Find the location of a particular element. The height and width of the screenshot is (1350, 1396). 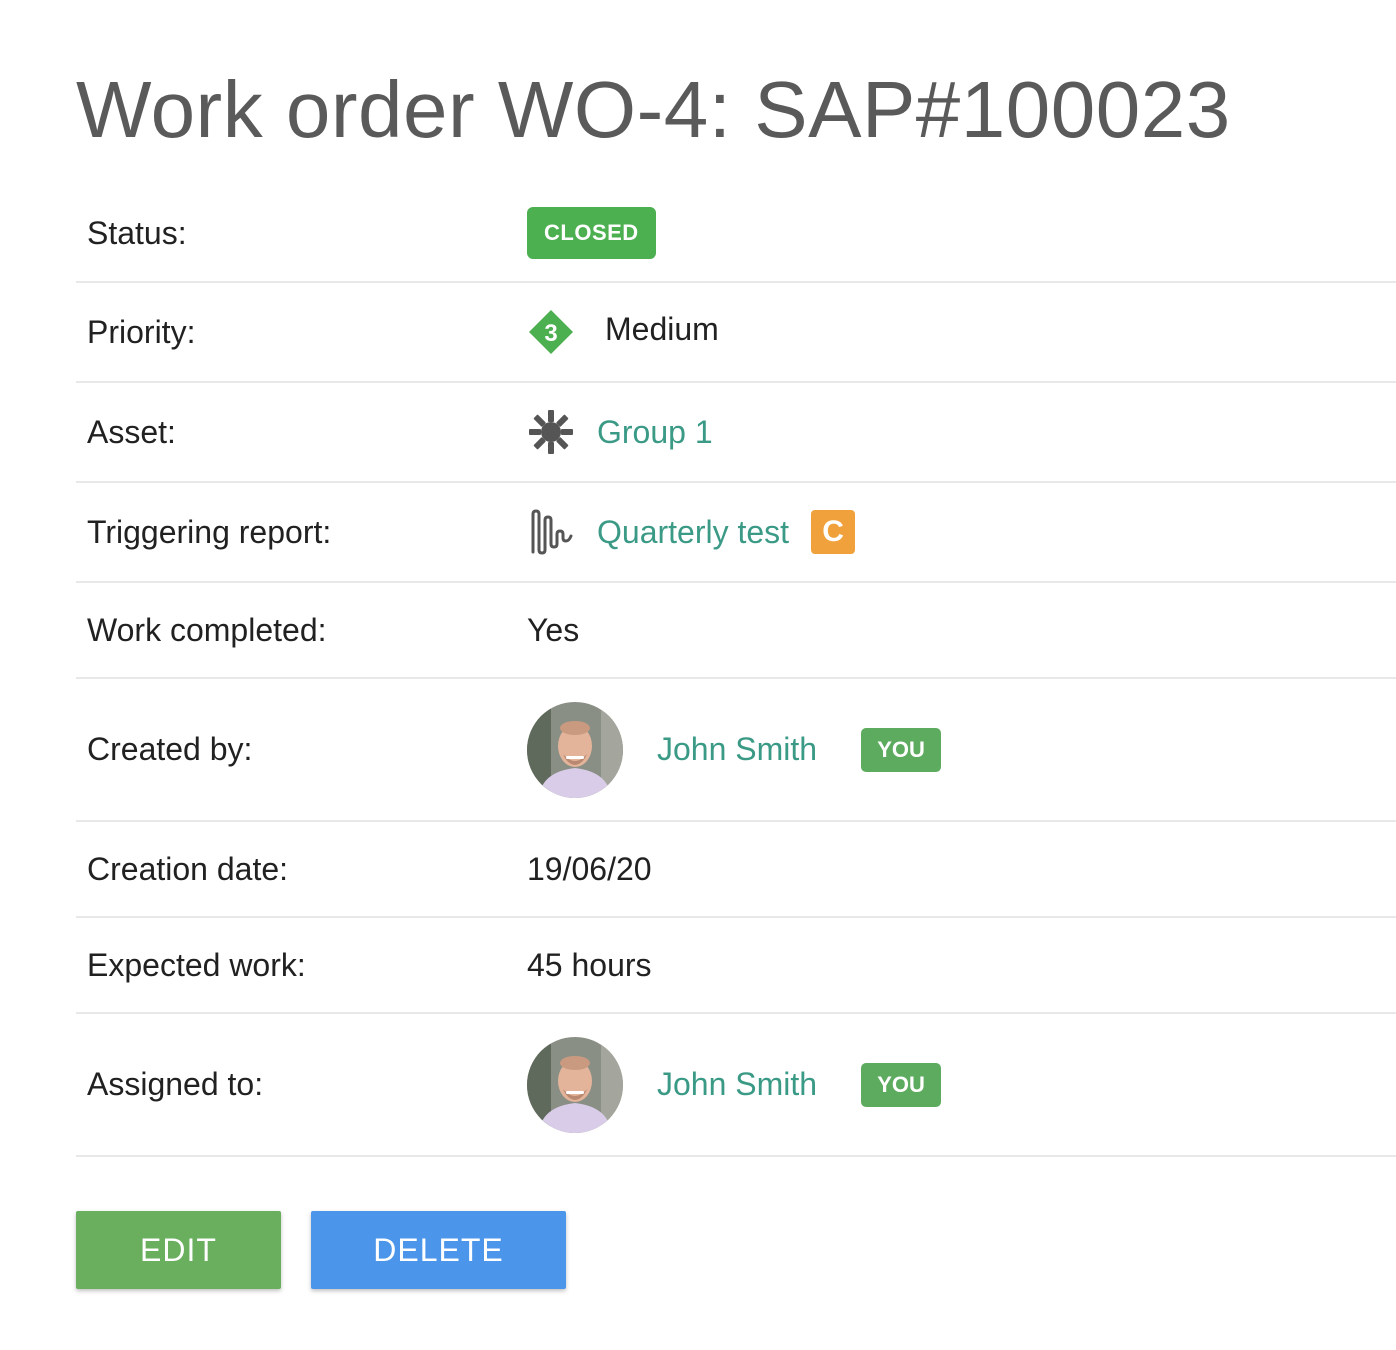

status-value: CLOSED is located at coordinates (591, 233).